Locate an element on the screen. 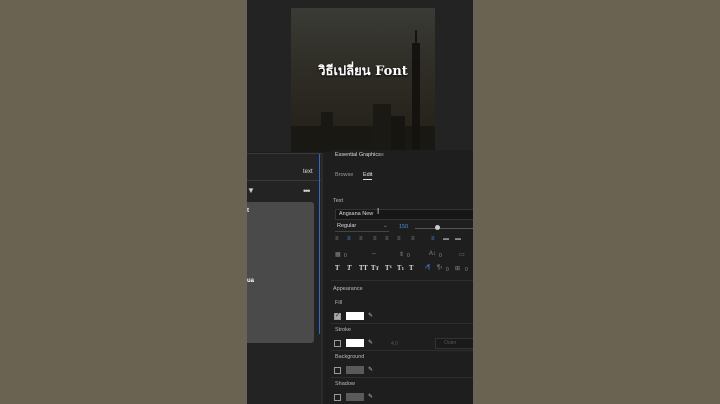 This screenshot has width=720, height=404. text-list-card: t ua is located at coordinates (280, 272).